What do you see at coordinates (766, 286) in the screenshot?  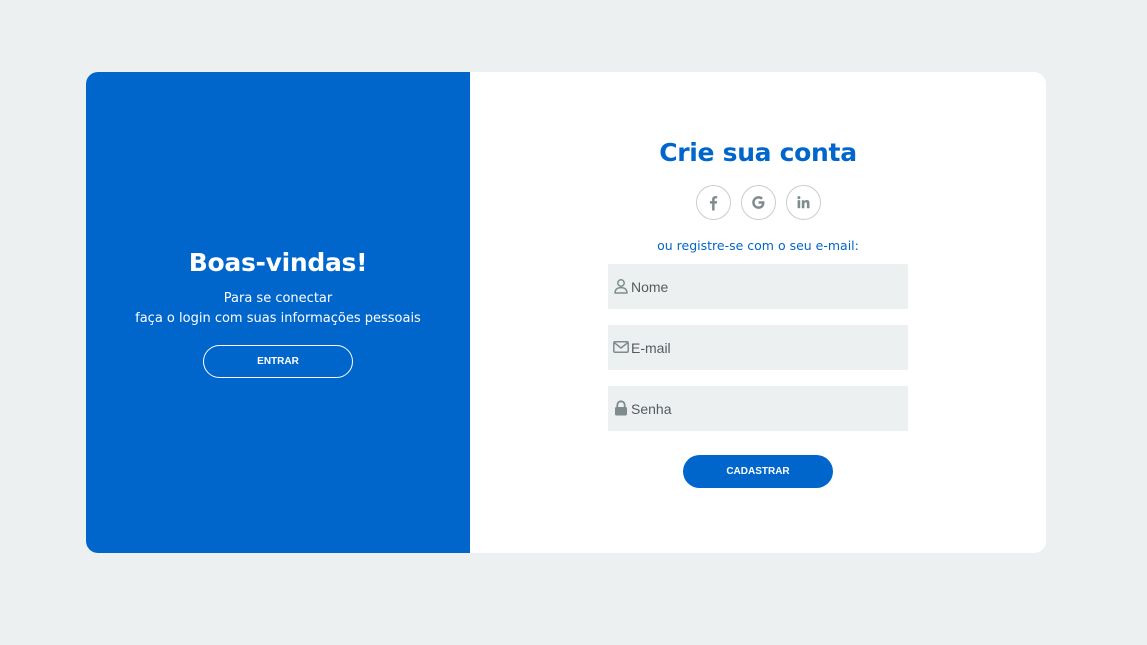 I see `name-input` at bounding box center [766, 286].